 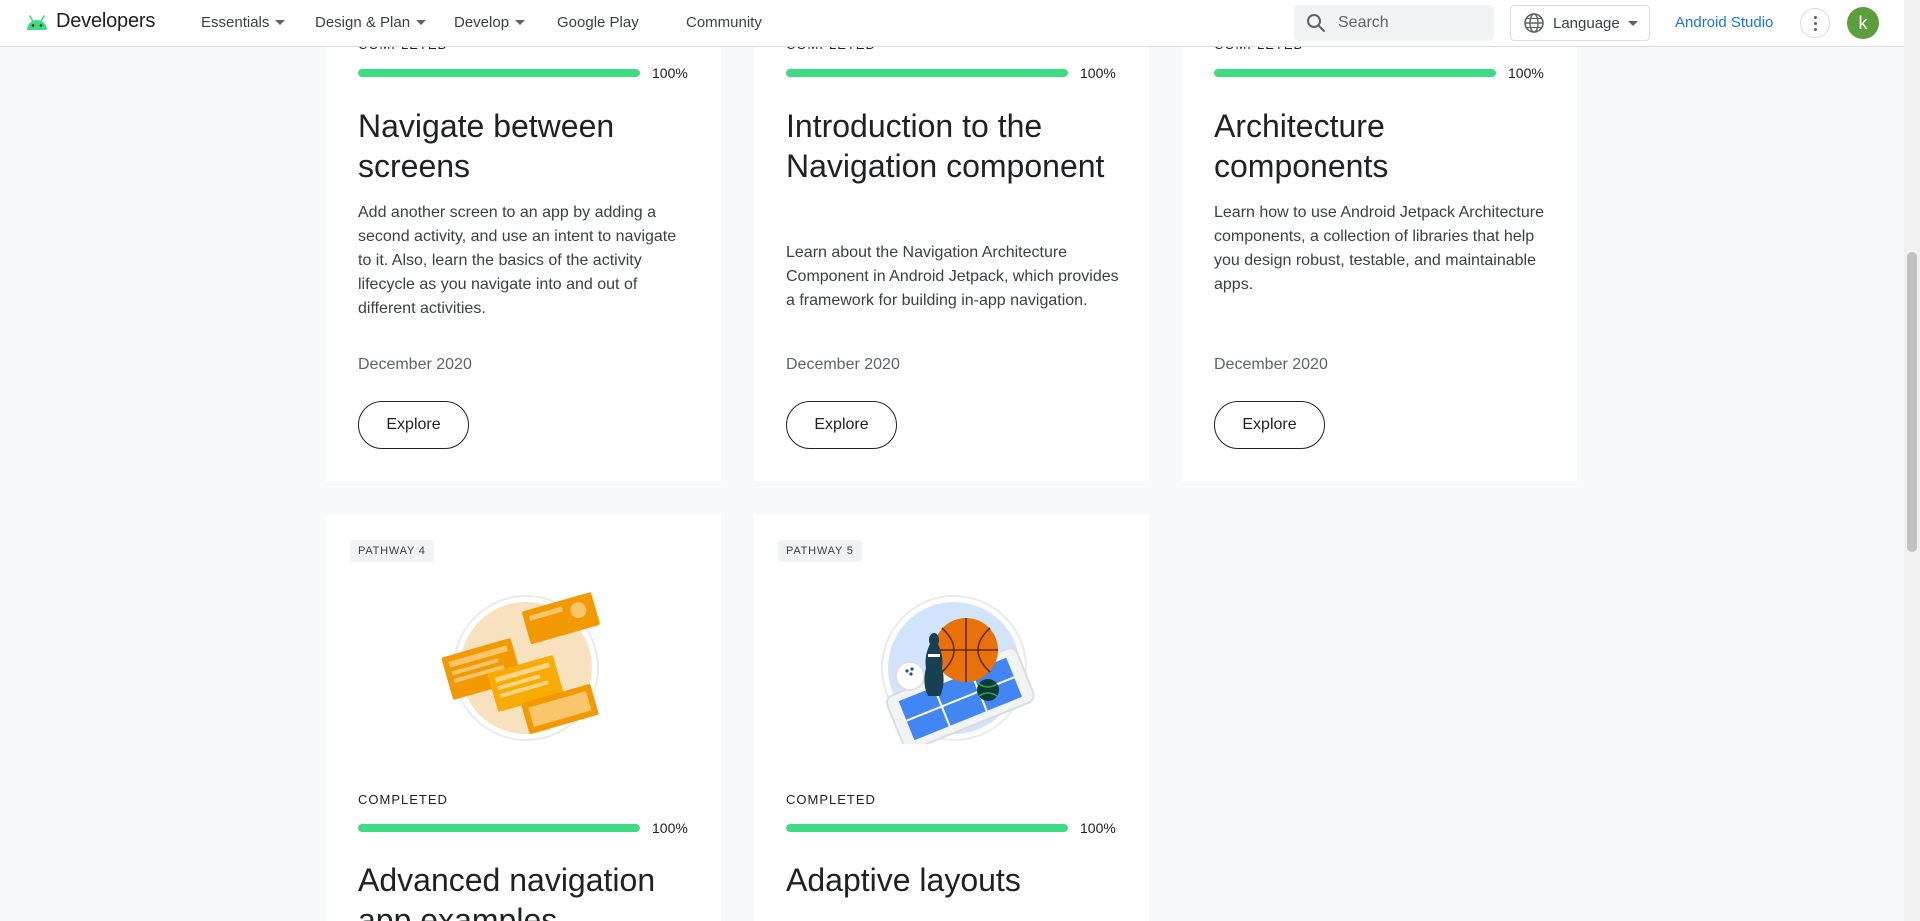 What do you see at coordinates (1316, 23) in the screenshot?
I see `search-icon` at bounding box center [1316, 23].